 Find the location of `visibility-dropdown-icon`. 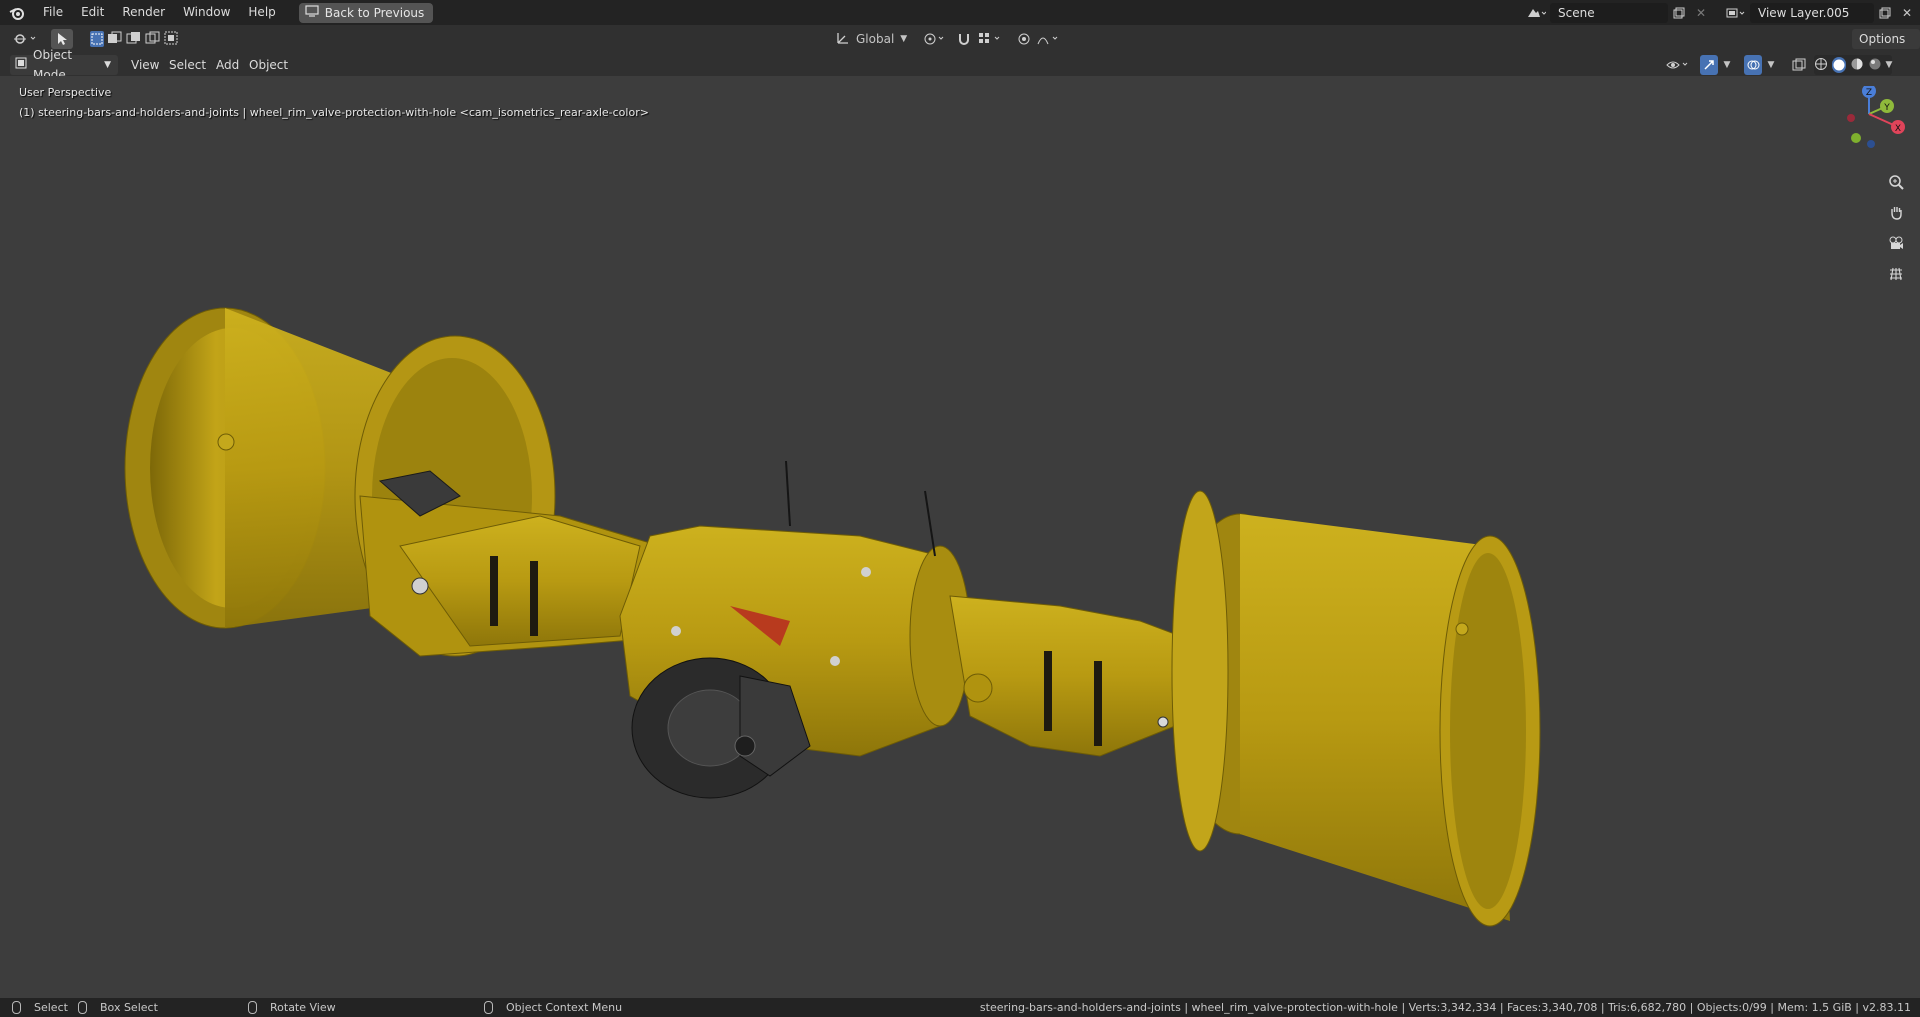

visibility-dropdown-icon is located at coordinates (1679, 65).